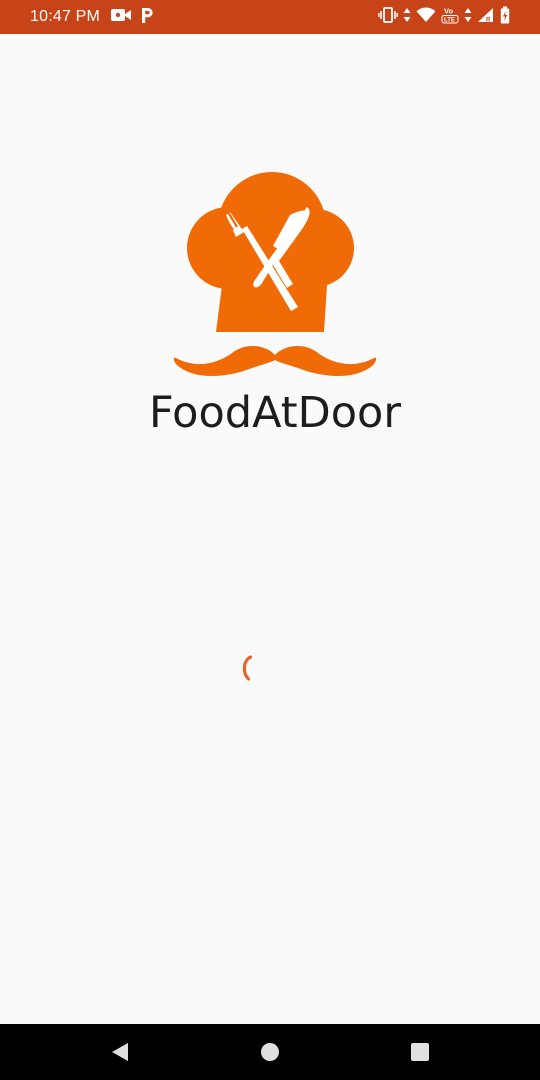  I want to click on back-icon, so click(120, 1052).